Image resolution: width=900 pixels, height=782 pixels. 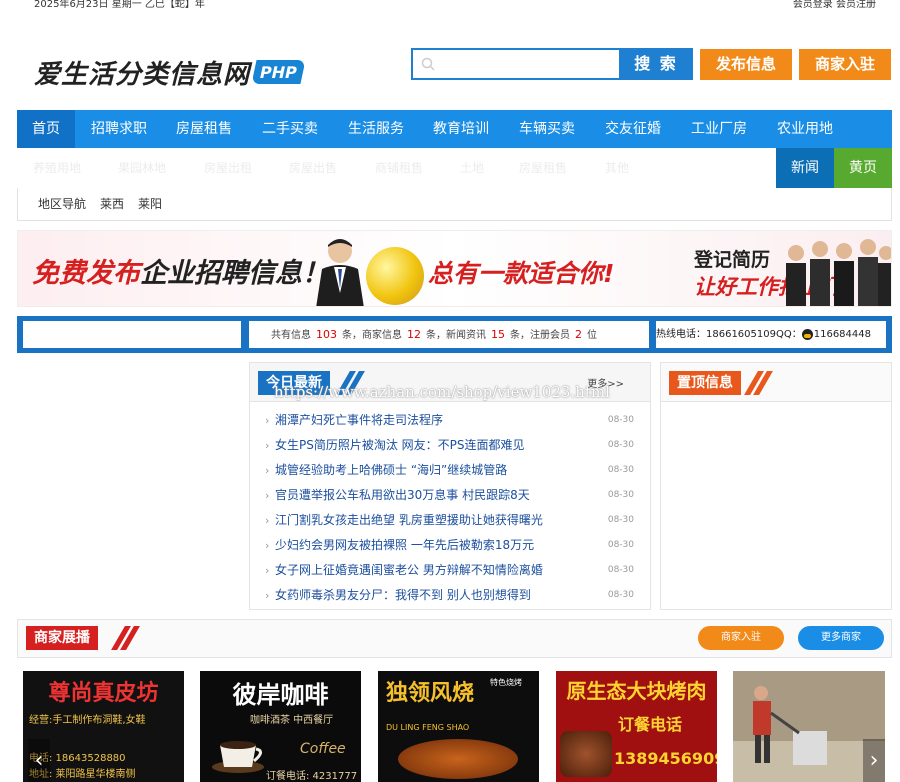 What do you see at coordinates (732, 260) in the screenshot?
I see `banner-resume-text: 登记简历` at bounding box center [732, 260].